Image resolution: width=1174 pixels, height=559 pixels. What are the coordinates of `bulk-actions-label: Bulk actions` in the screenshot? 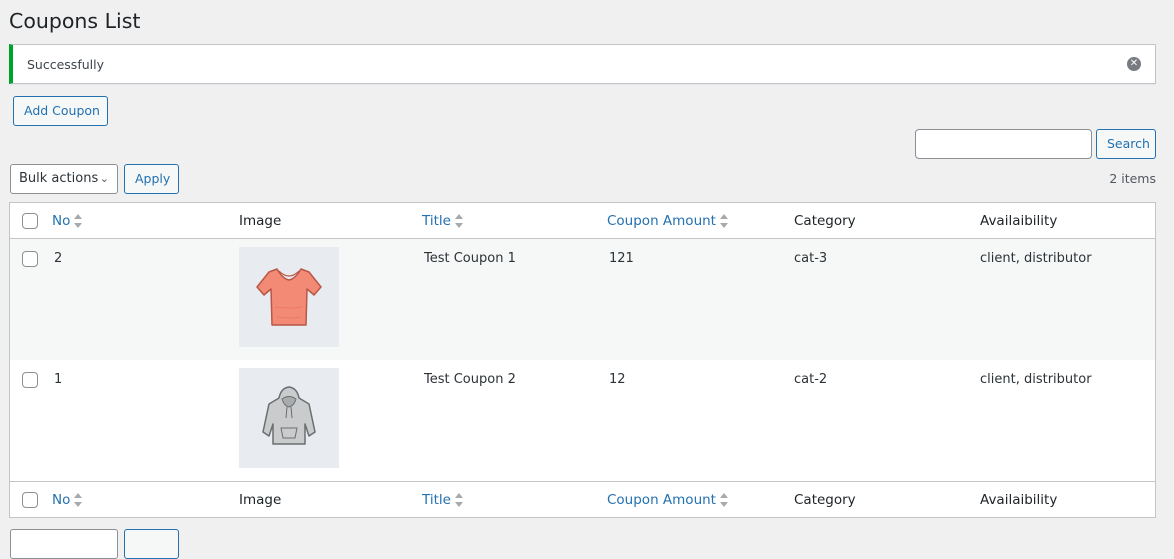 It's located at (59, 178).